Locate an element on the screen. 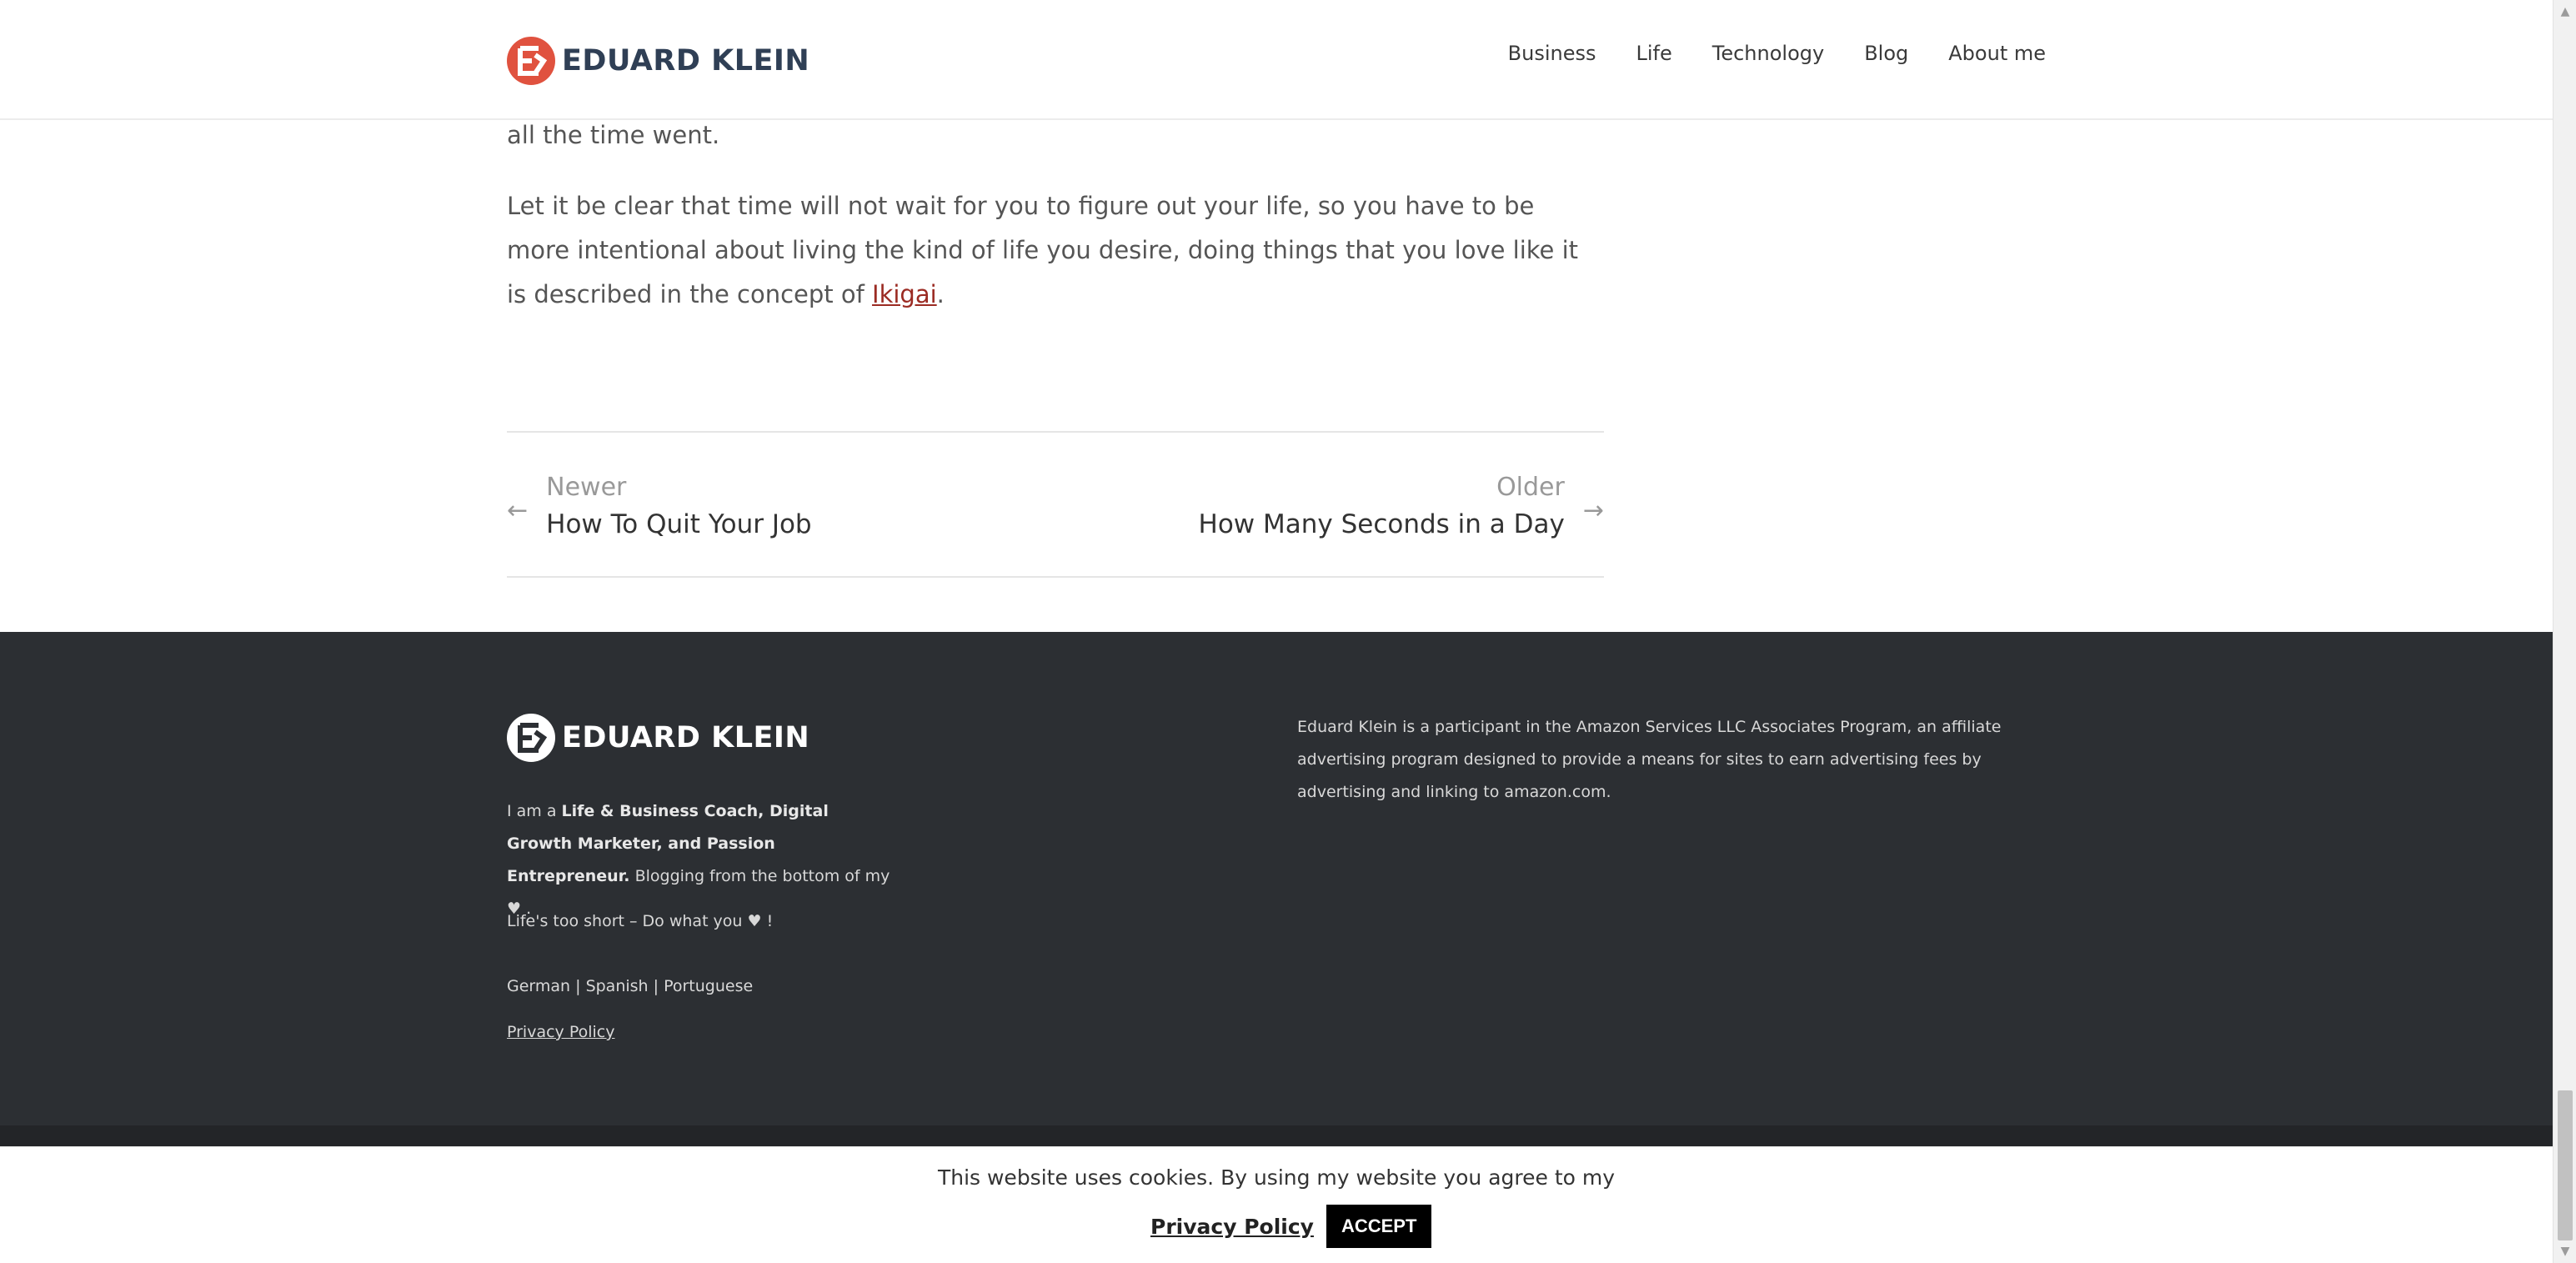  cookie-actions: Privacy Policy ACCEPT is located at coordinates (1291, 1226).